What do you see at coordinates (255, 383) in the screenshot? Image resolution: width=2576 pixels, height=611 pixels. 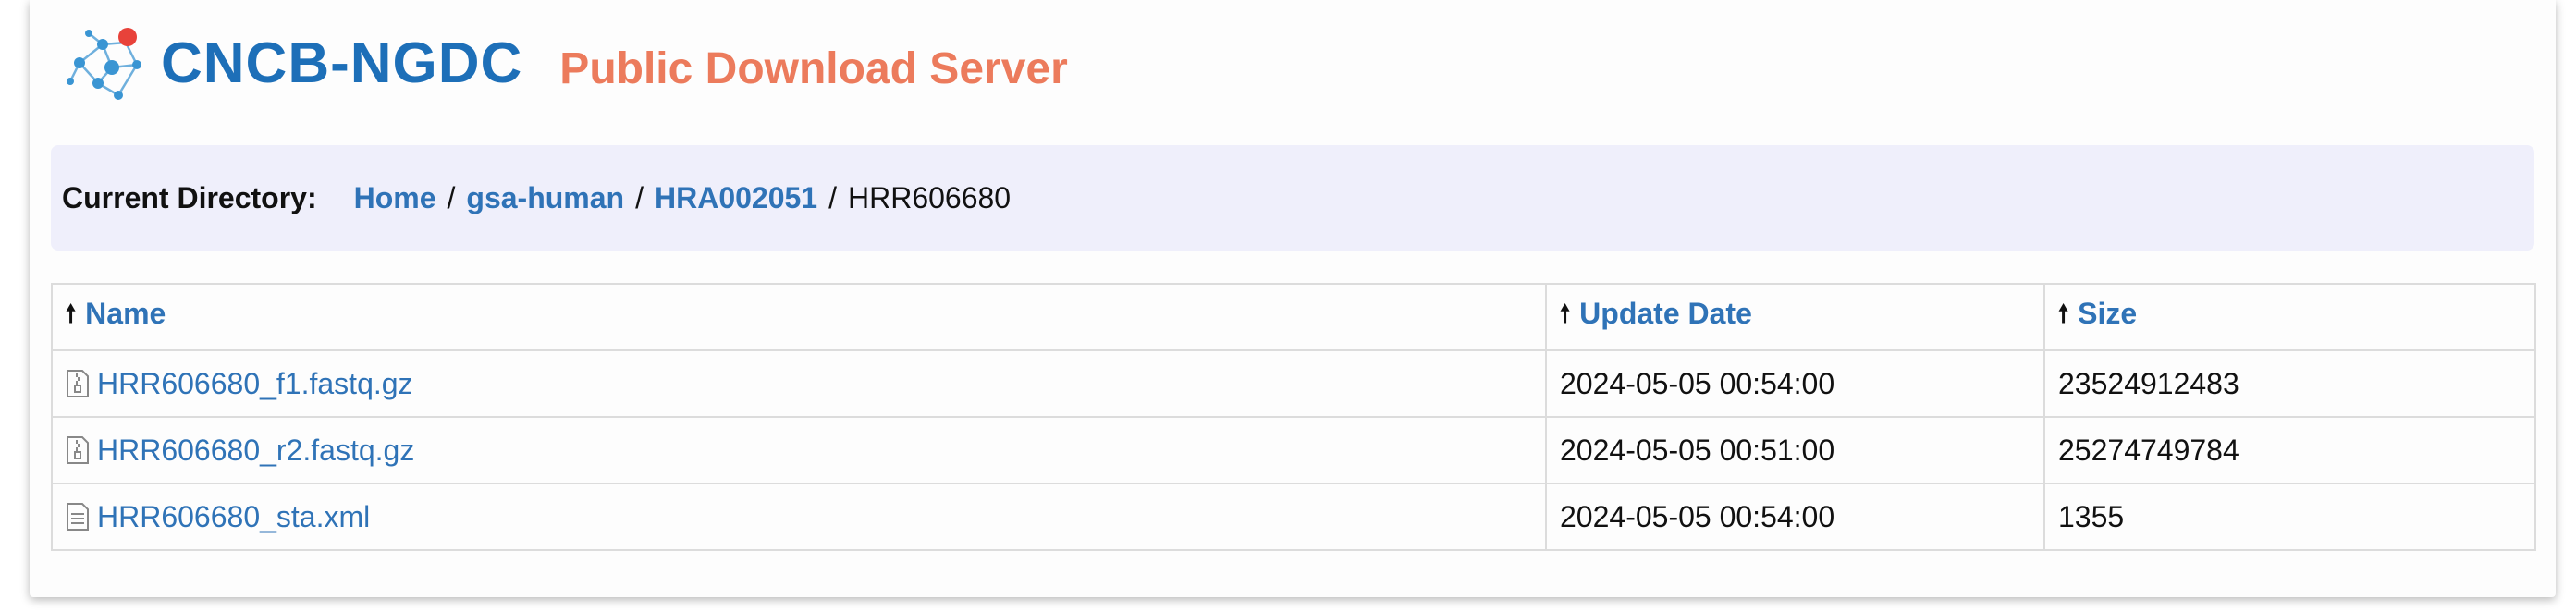 I see `file-link: HRR606680_f1.fastq.gz` at bounding box center [255, 383].